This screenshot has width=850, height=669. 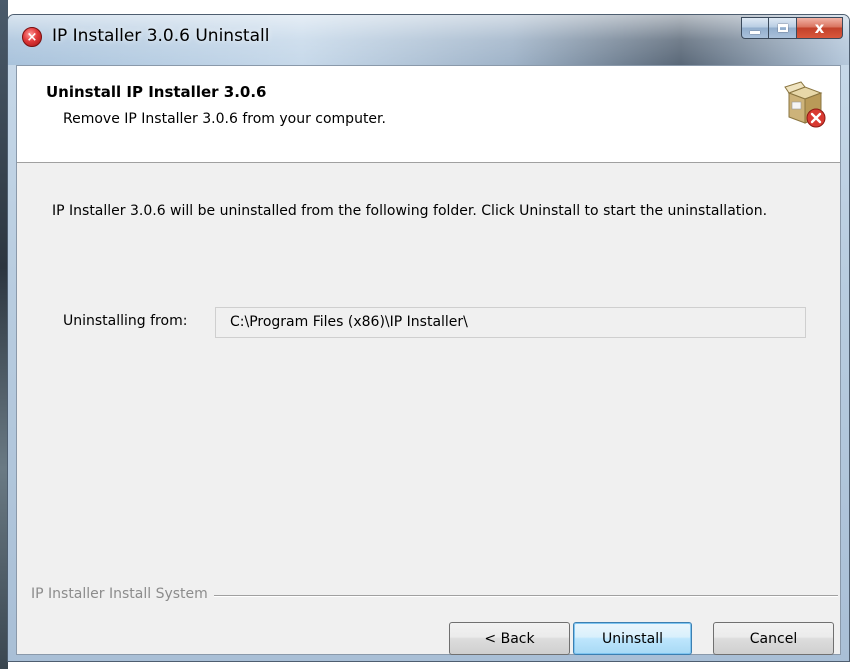 I want to click on window-title: IP Installer 3.0.6 Uninstall, so click(x=161, y=36).